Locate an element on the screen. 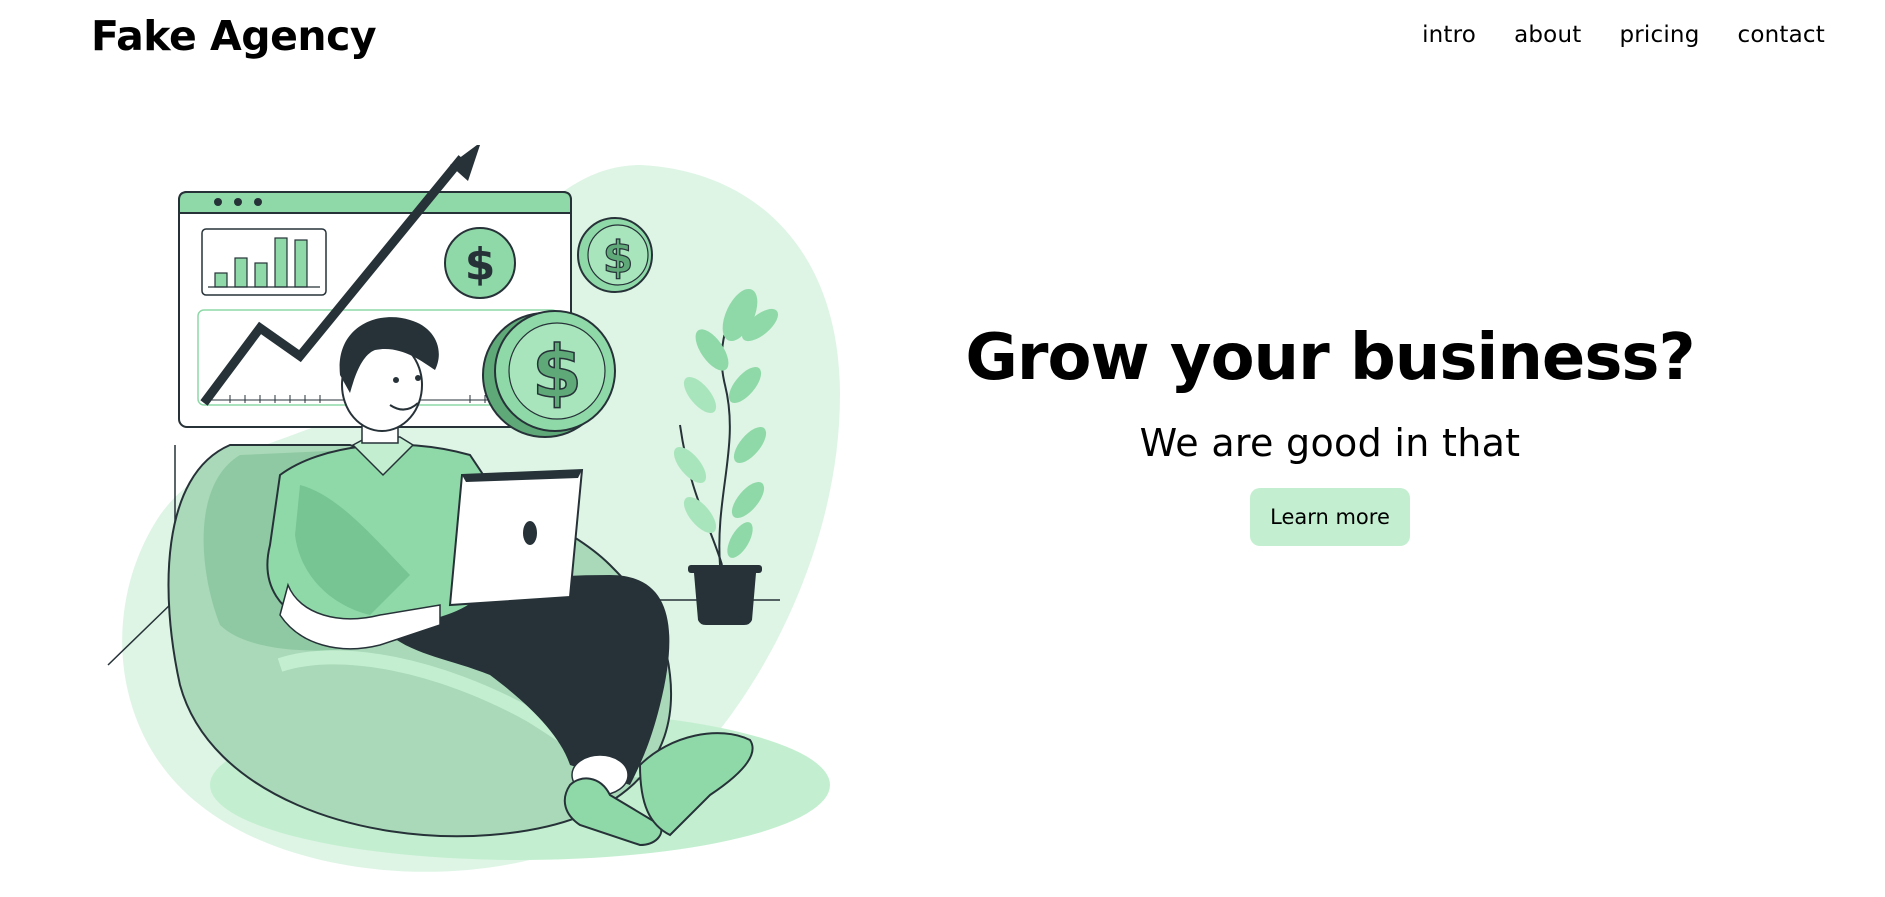  learn-more-button: Learn more is located at coordinates (1330, 517).